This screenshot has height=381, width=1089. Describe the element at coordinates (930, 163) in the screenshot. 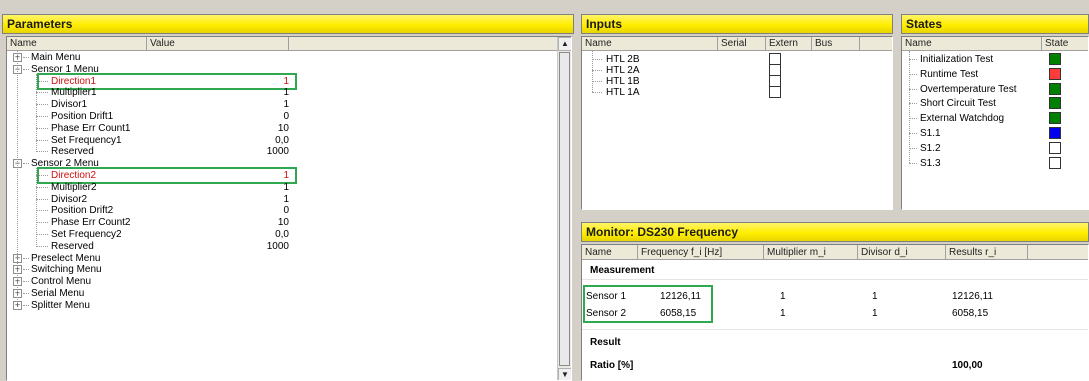

I see `state-name: S1.3` at that location.